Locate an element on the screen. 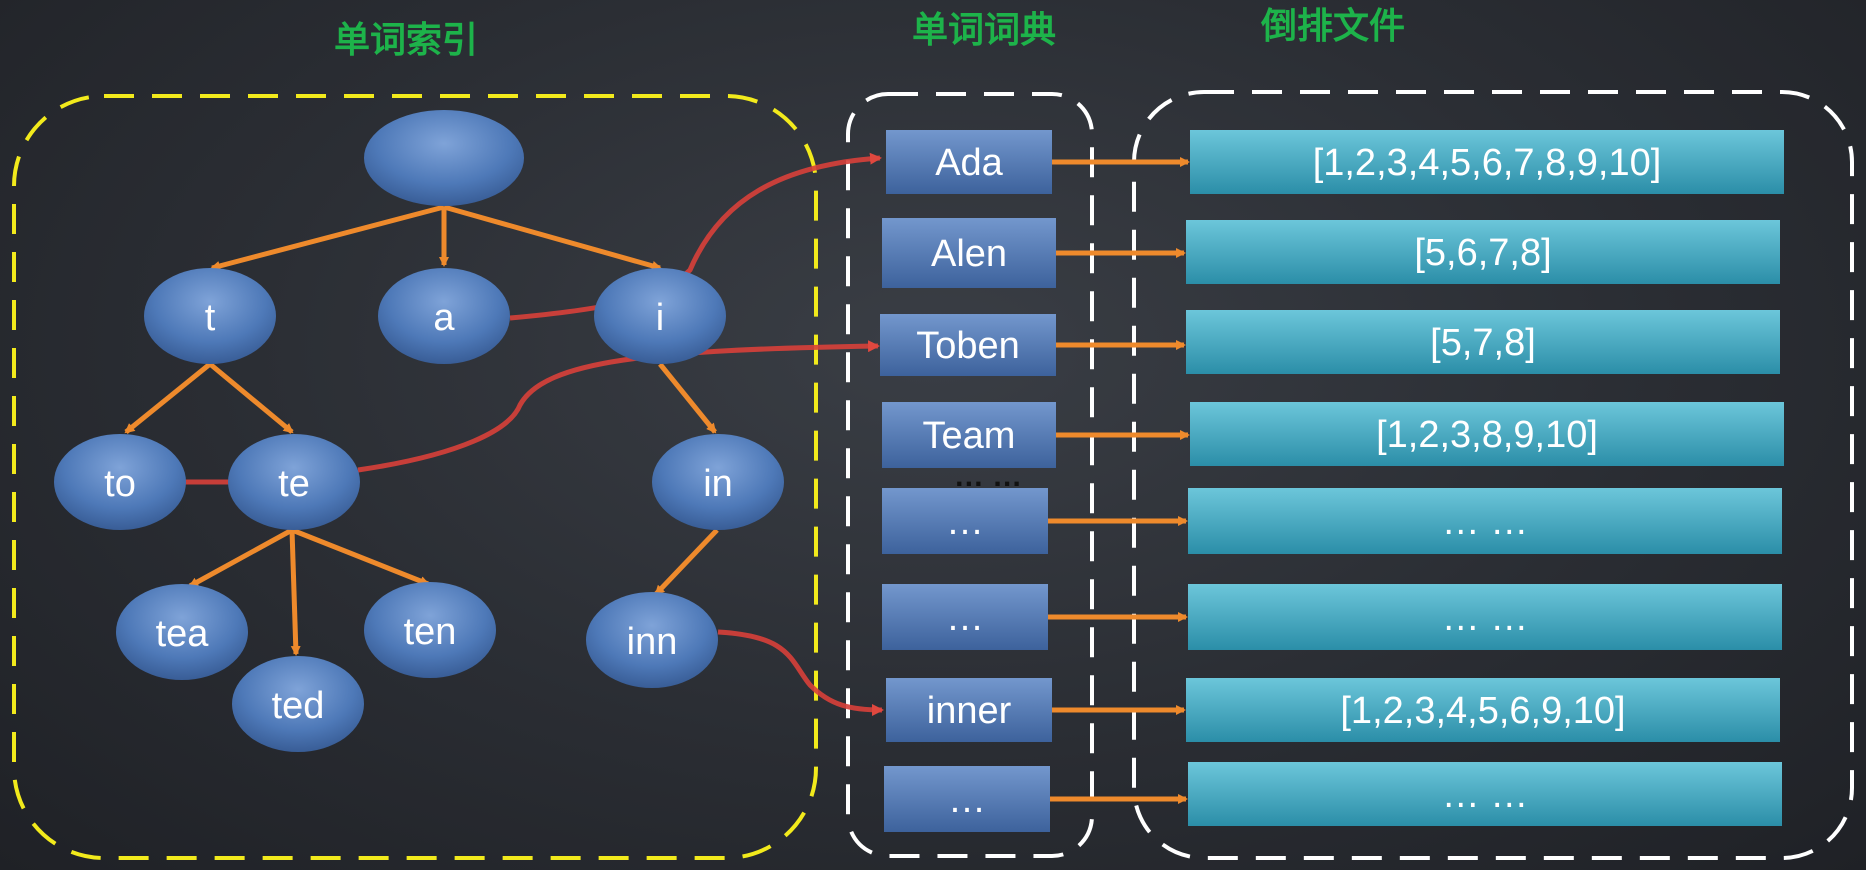 This screenshot has height=870, width=1866. dictionary-entry-label: Ada is located at coordinates (969, 163).